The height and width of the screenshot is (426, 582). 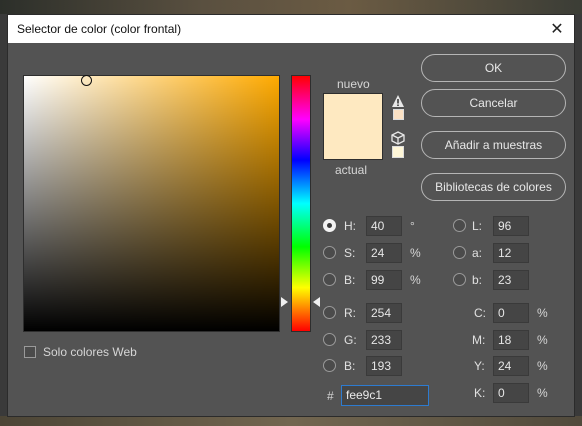 I want to click on saturation-input: 24, so click(x=384, y=253).